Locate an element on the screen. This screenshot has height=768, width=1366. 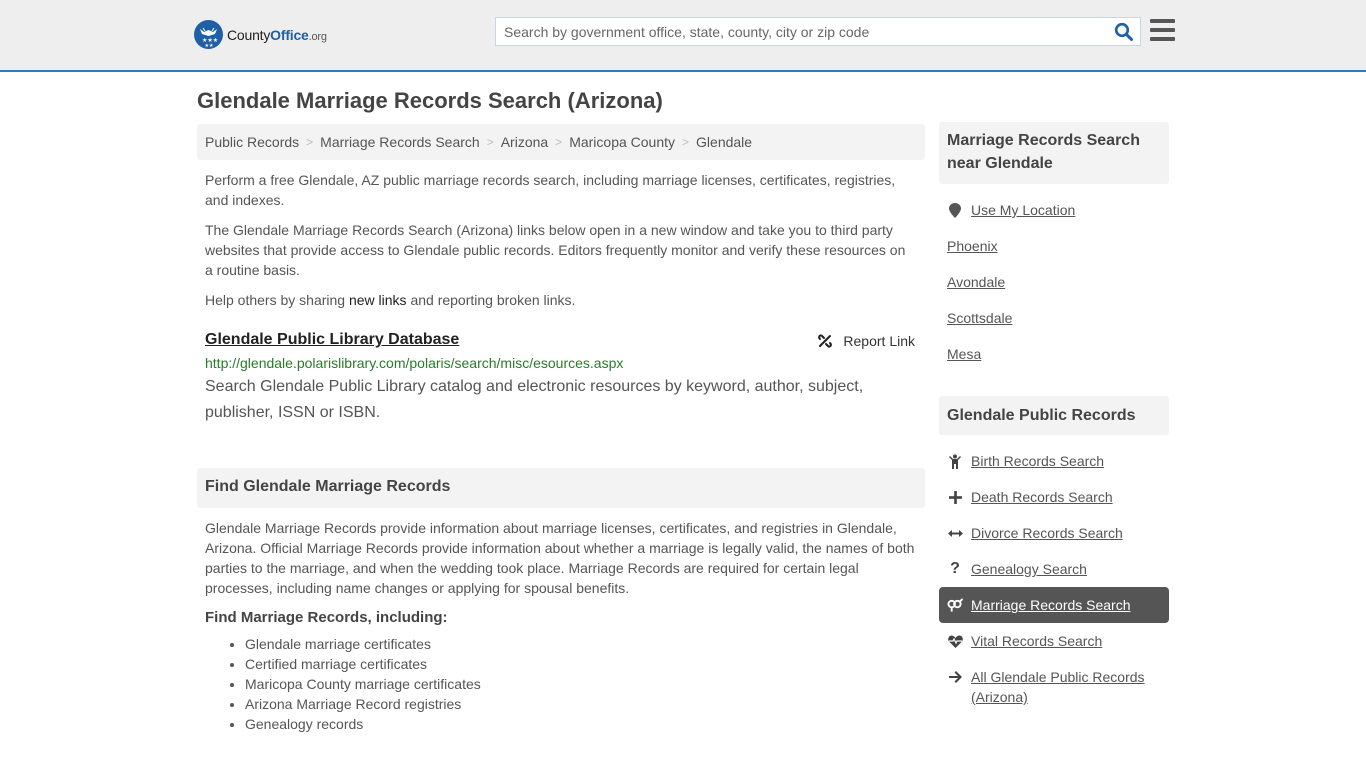
sidebar-link: All Glendale Public Records (Arizona) is located at coordinates (1066, 687).